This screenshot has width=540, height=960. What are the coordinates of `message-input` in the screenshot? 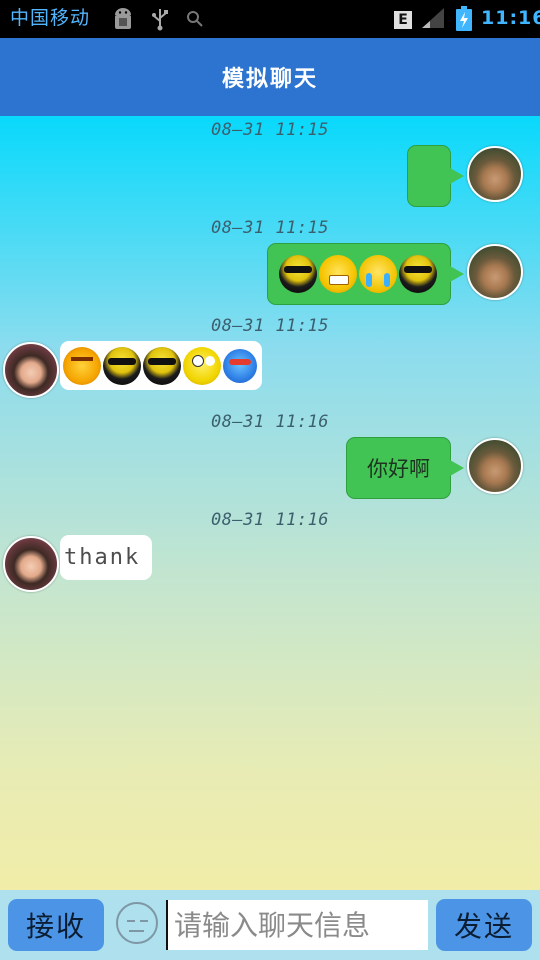 It's located at (297, 925).